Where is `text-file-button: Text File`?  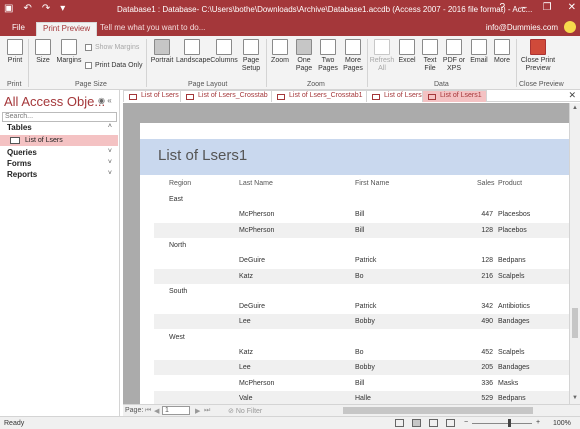
text-file-button: Text File is located at coordinates (430, 56).